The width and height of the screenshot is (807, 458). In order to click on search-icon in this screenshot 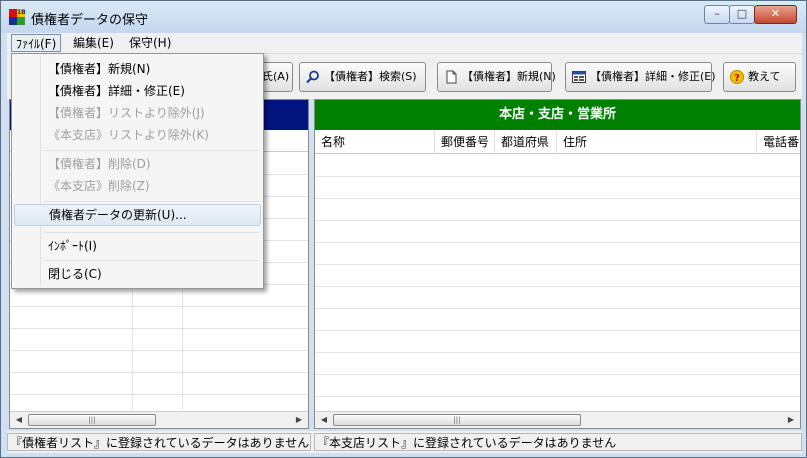, I will do `click(312, 77)`.